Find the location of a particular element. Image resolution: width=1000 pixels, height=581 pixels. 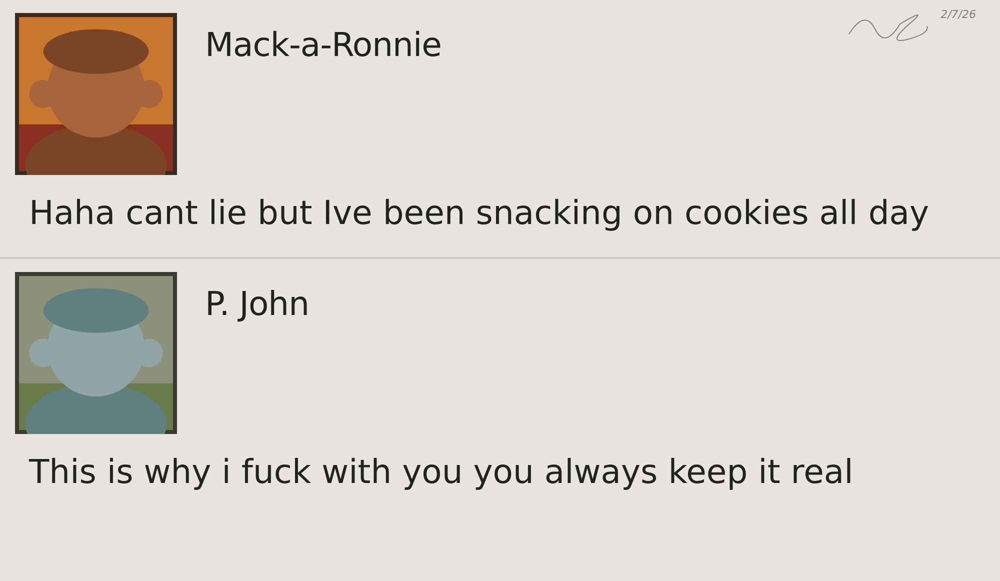

author-name: P. John is located at coordinates (257, 303).